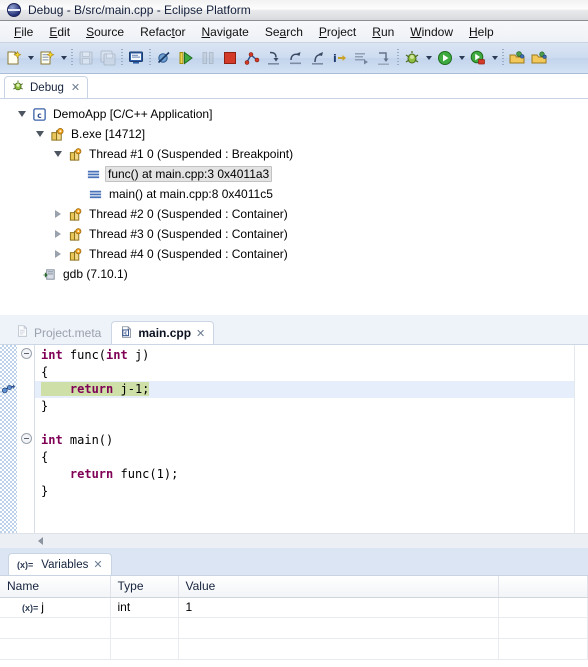 The image size is (588, 667). I want to click on tab-project-meta-label: Project.meta, so click(68, 332).